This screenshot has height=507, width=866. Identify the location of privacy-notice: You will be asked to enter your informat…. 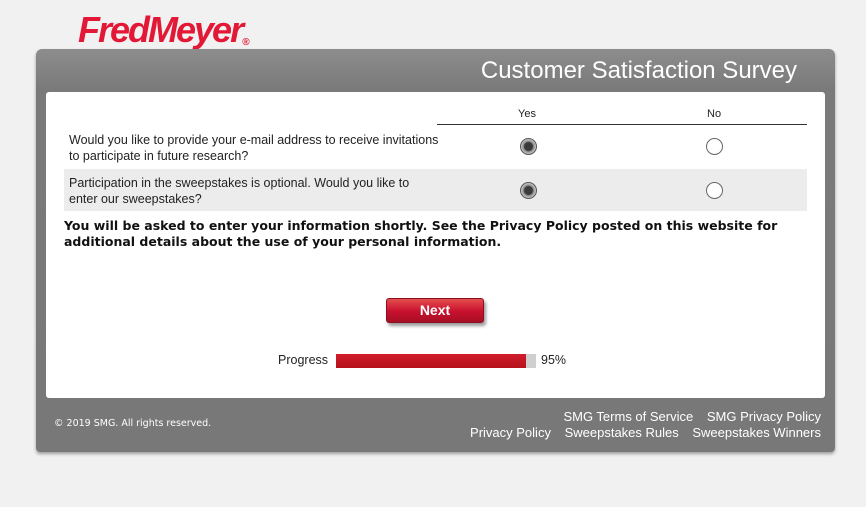
(421, 233).